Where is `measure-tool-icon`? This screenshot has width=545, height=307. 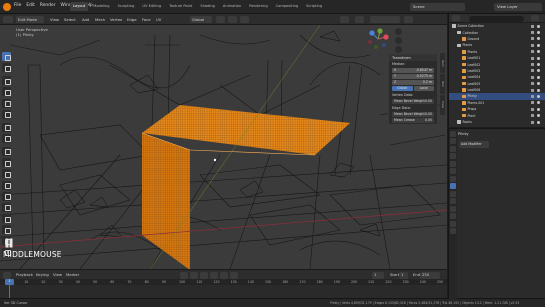 measure-tool-icon is located at coordinates (6, 138).